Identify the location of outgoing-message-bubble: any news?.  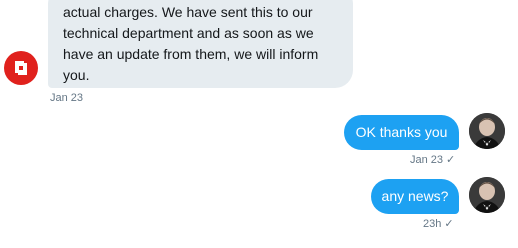
(415, 196).